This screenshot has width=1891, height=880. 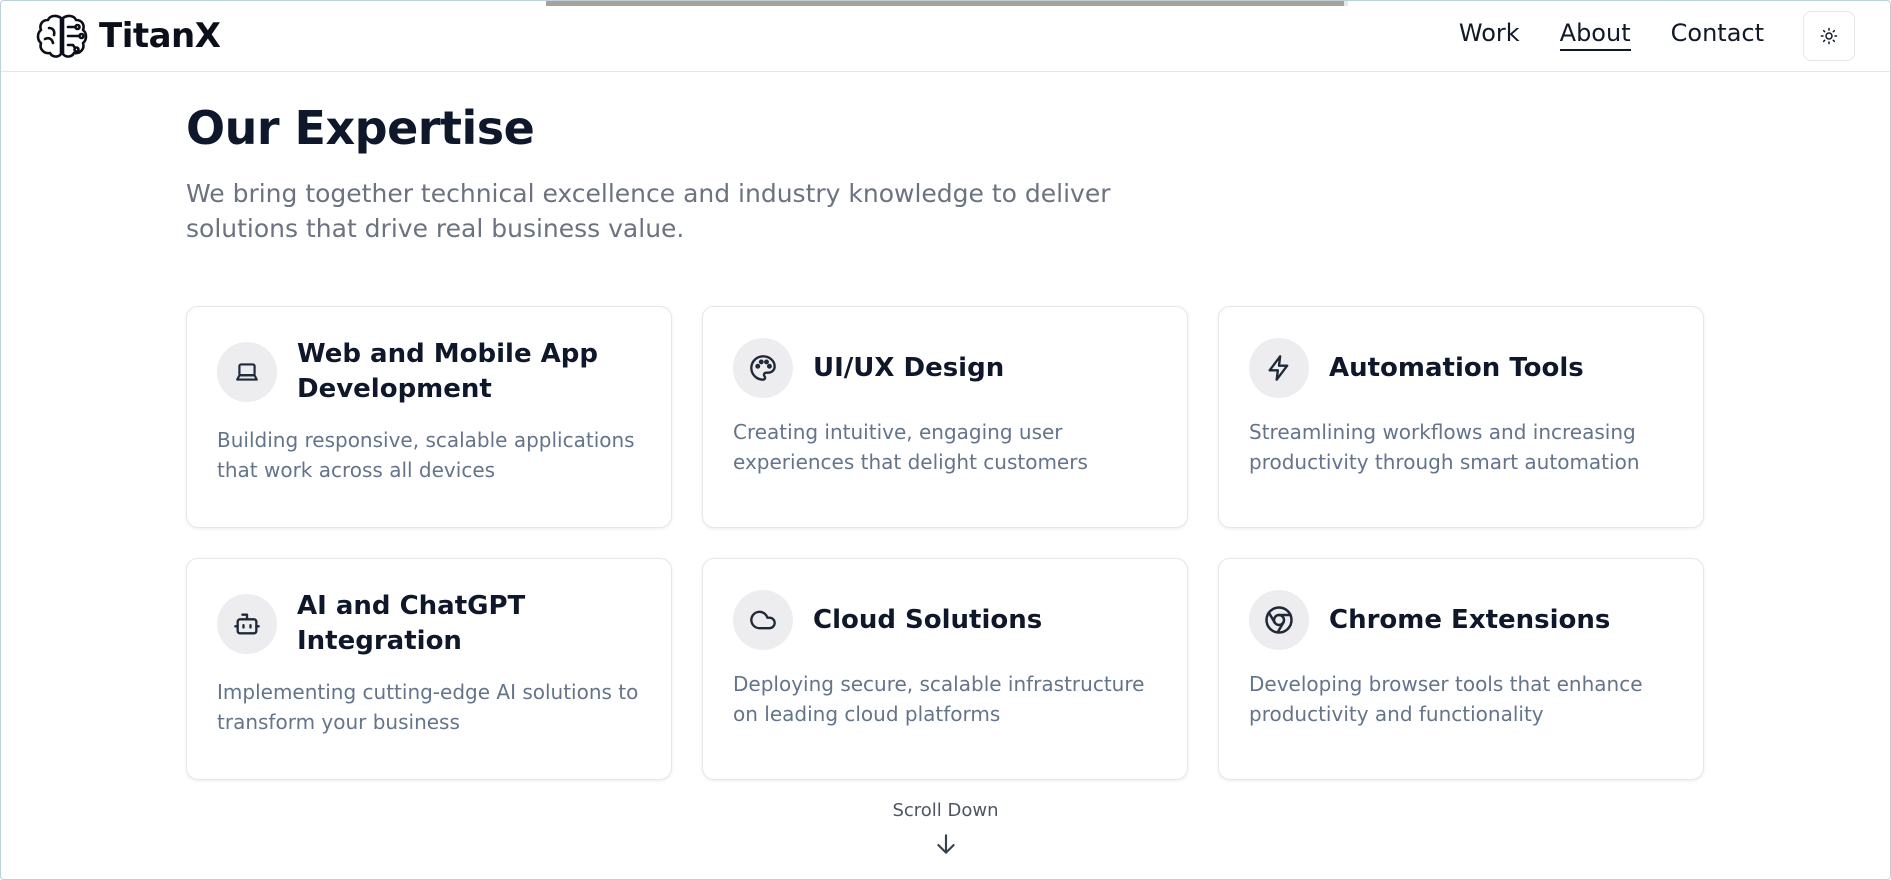 What do you see at coordinates (945, 831) in the screenshot?
I see `scroll-down-indicator: Scroll Down` at bounding box center [945, 831].